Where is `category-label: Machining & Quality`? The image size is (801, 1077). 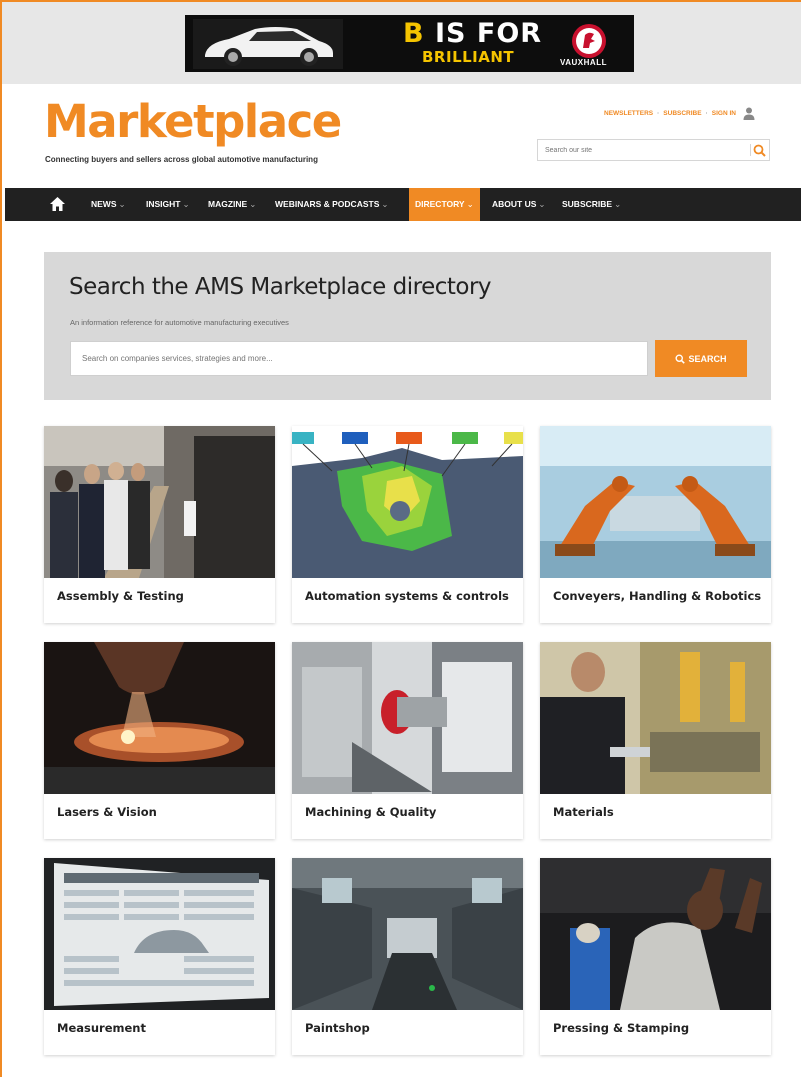 category-label: Machining & Quality is located at coordinates (371, 812).